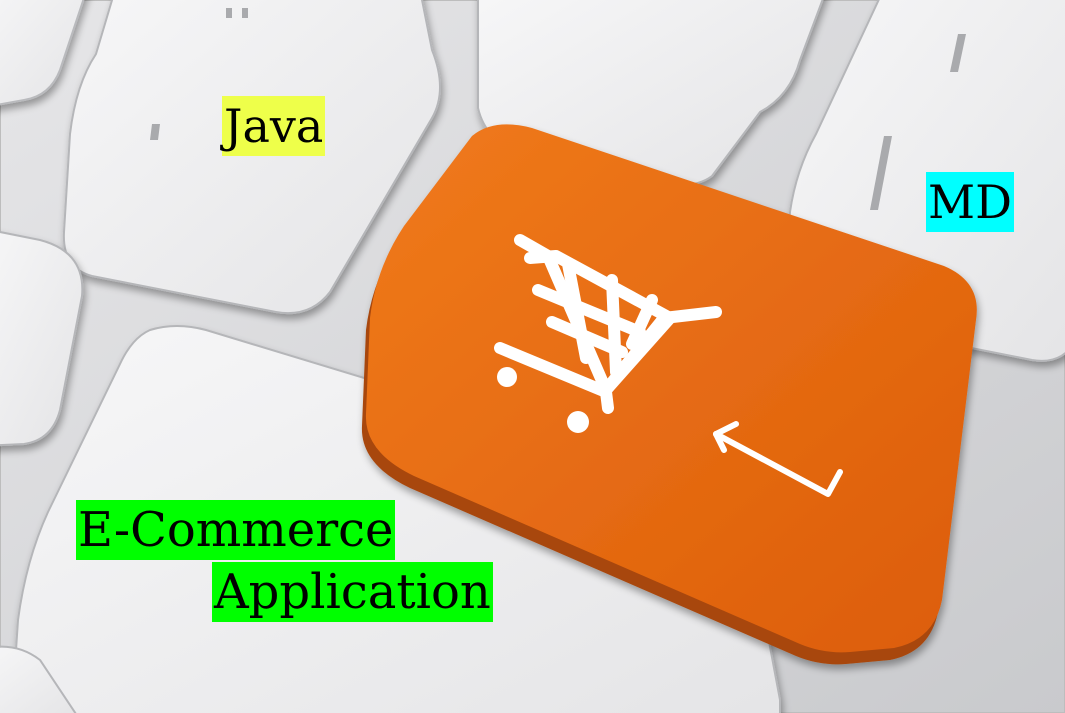  I want to click on label-java: Java, so click(274, 126).